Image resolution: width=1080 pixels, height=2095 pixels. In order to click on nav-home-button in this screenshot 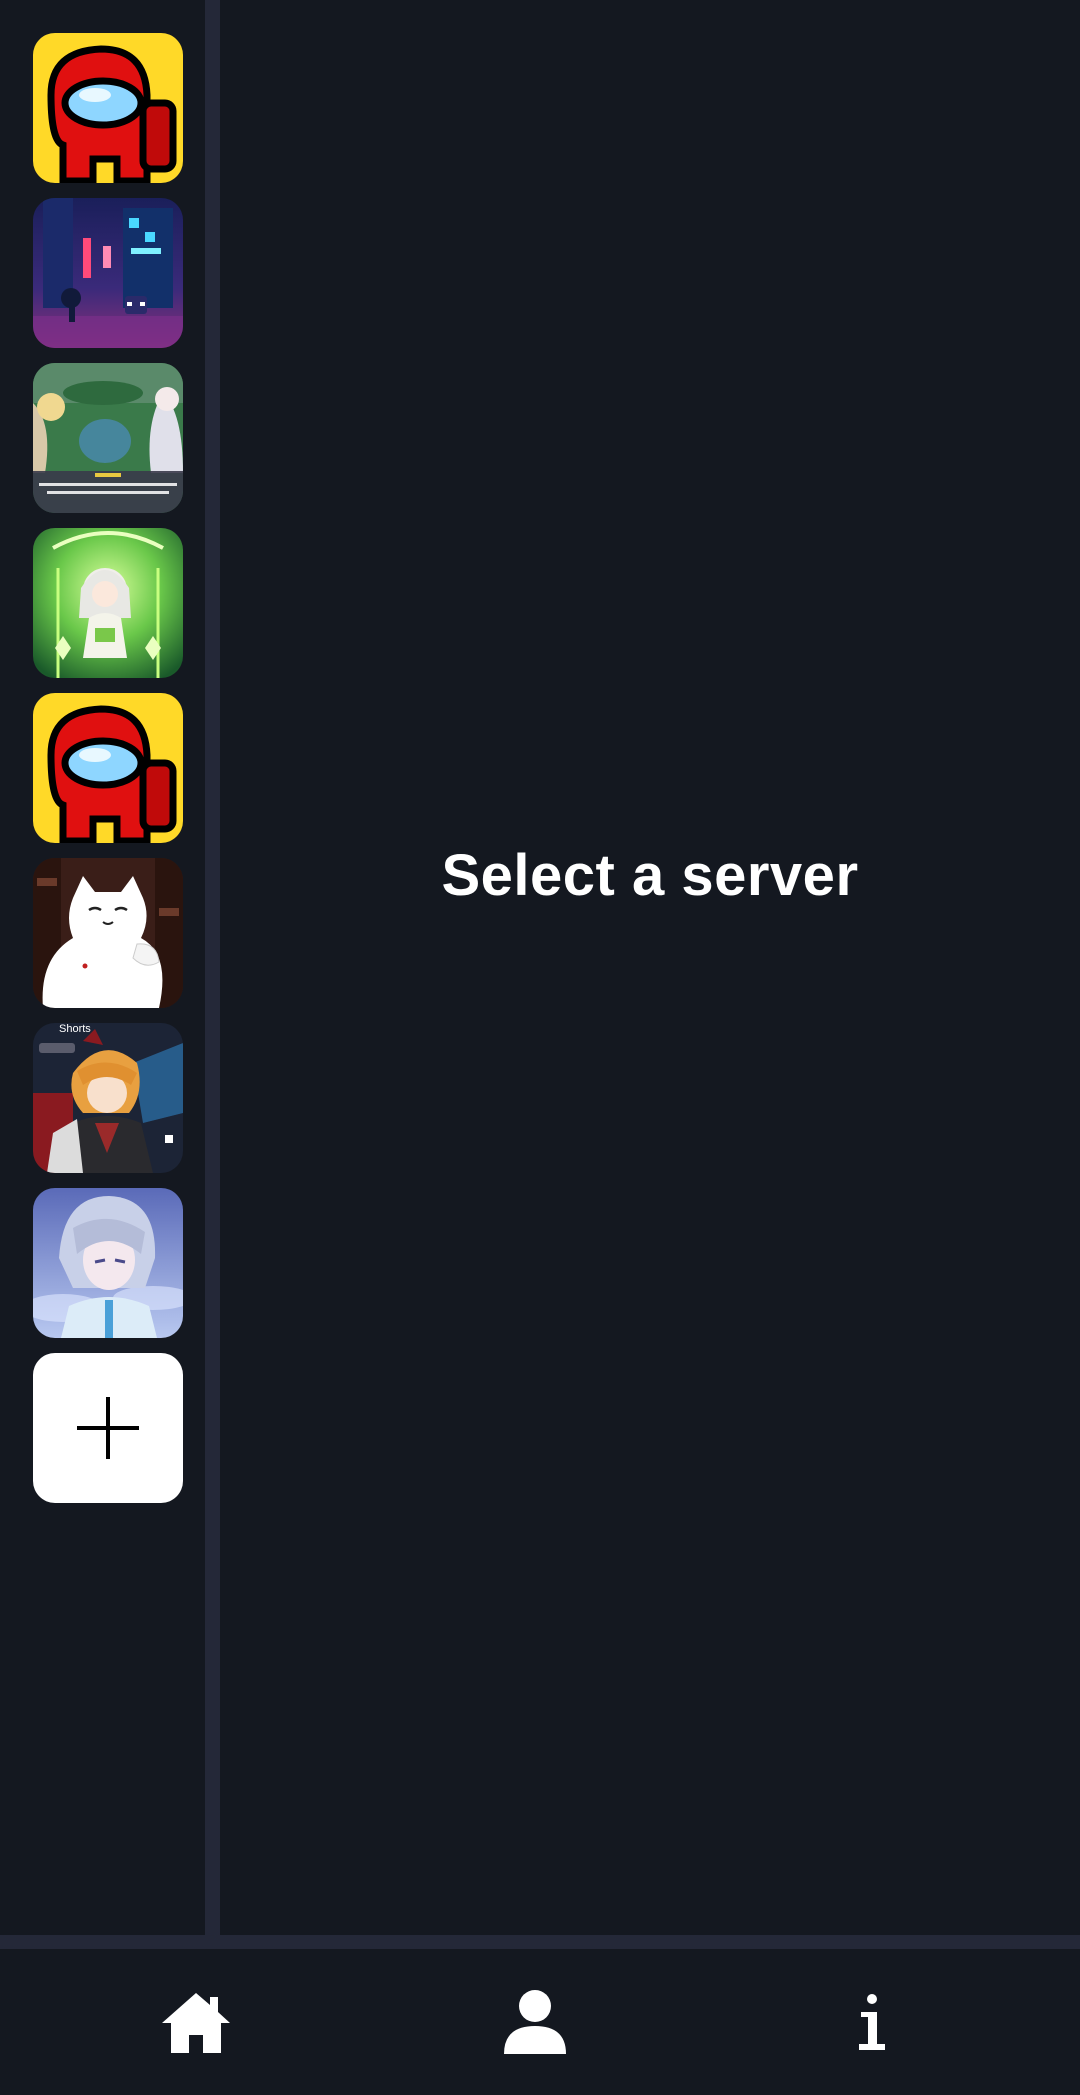, I will do `click(196, 2022)`.